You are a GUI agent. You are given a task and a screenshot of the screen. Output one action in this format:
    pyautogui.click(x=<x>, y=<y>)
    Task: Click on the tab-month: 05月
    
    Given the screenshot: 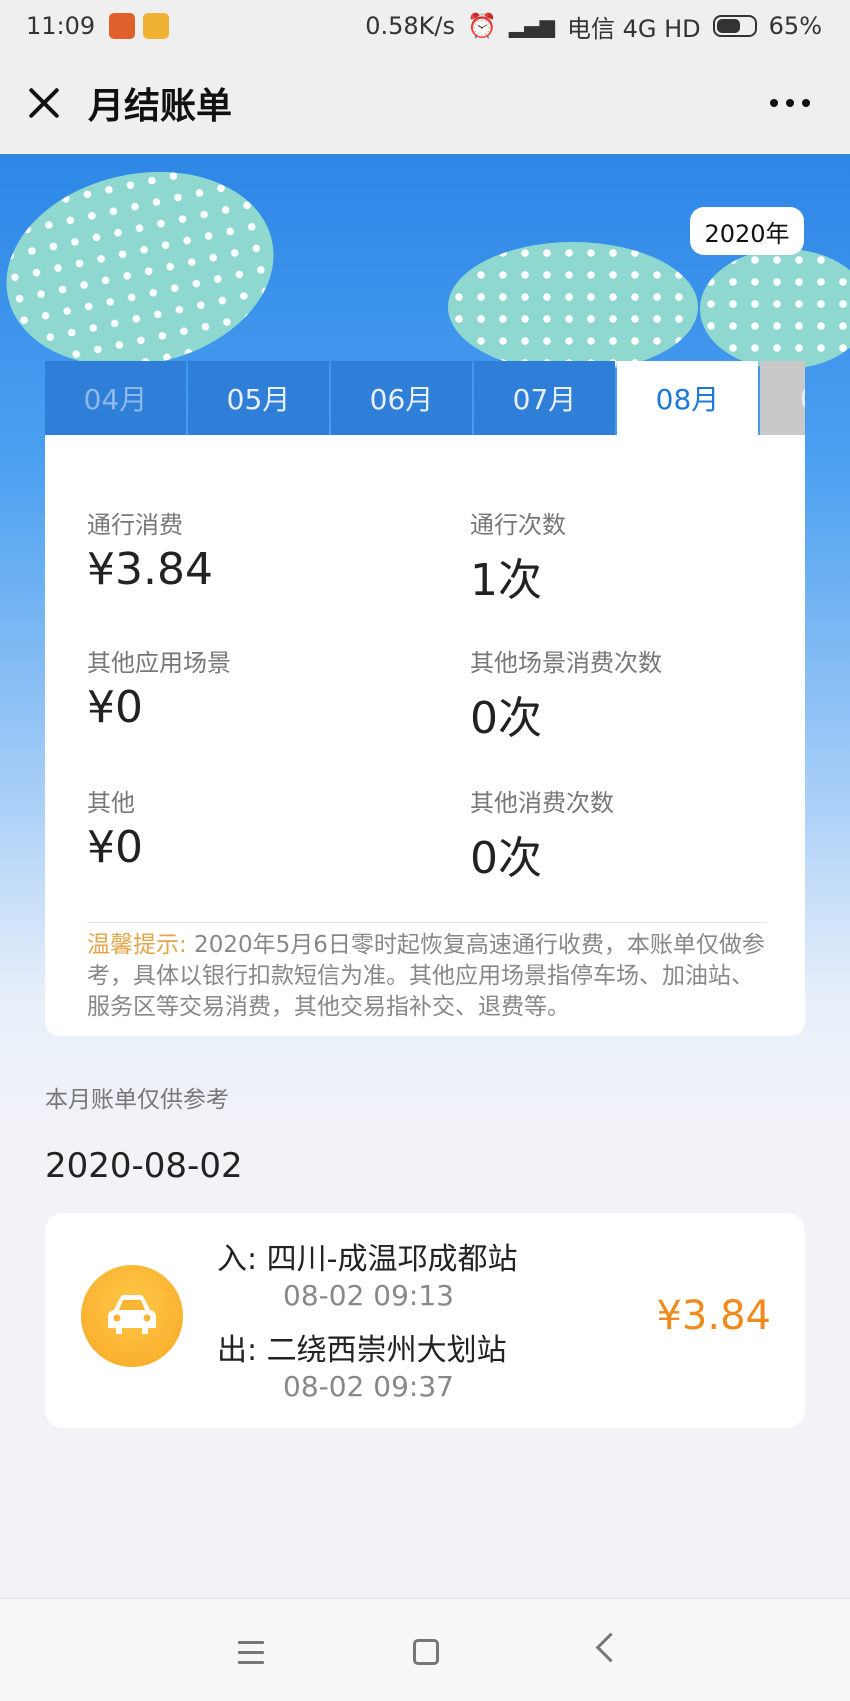 What is the action you would take?
    pyautogui.click(x=258, y=398)
    